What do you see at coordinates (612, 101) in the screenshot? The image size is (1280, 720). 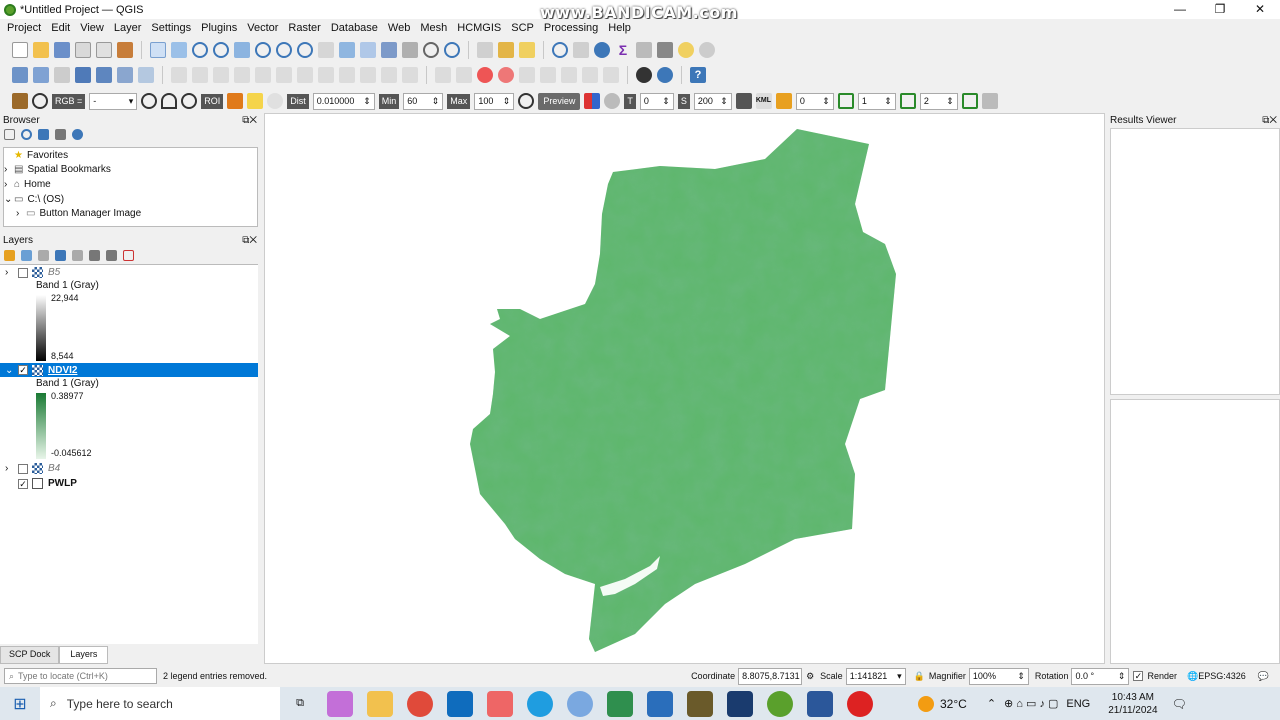 I see `transparency-icon` at bounding box center [612, 101].